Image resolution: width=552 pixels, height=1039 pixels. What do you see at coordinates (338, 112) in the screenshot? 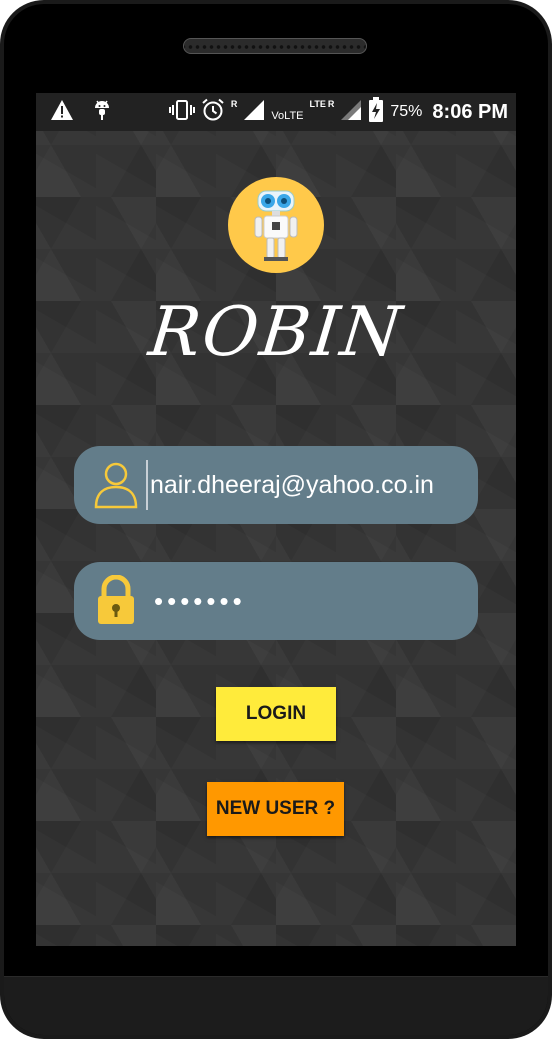
I see `status-bar-system: R VoLTE LTE R 75% 8:06 PM` at bounding box center [338, 112].